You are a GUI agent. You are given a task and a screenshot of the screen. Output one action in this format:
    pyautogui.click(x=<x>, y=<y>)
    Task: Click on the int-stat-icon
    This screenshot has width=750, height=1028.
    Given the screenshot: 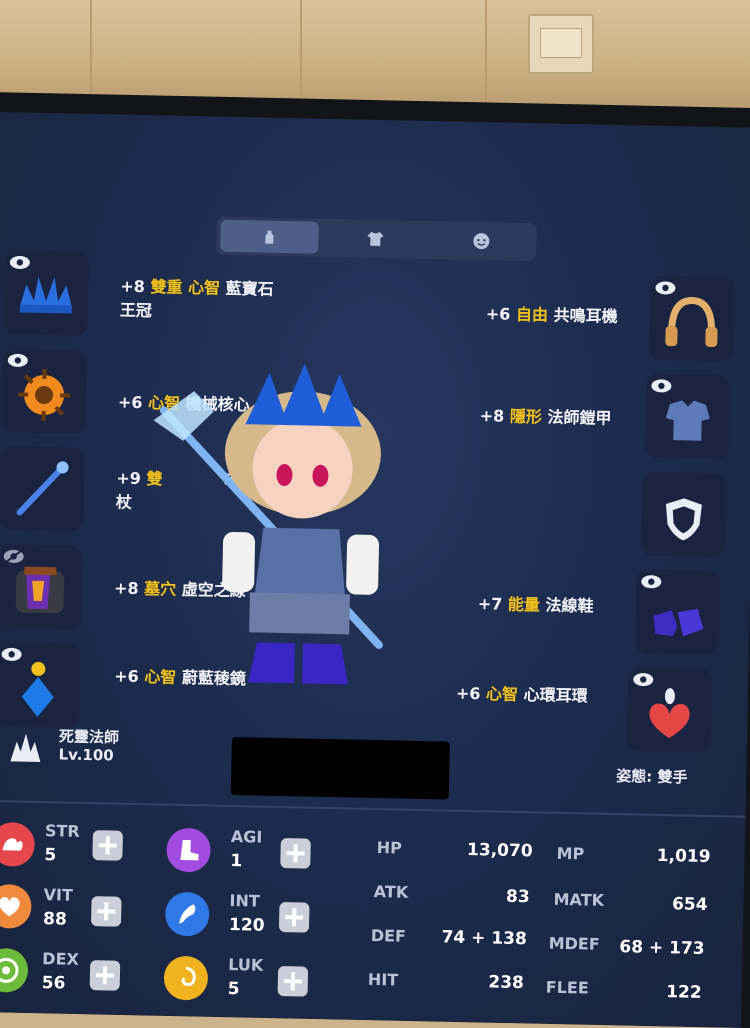 What is the action you would take?
    pyautogui.click(x=187, y=914)
    